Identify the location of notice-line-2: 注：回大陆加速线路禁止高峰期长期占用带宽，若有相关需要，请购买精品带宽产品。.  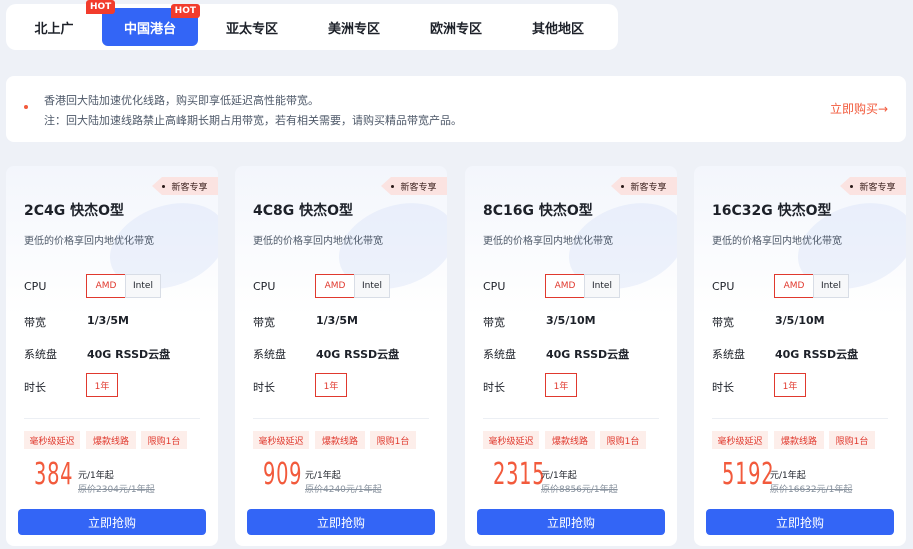
(253, 120).